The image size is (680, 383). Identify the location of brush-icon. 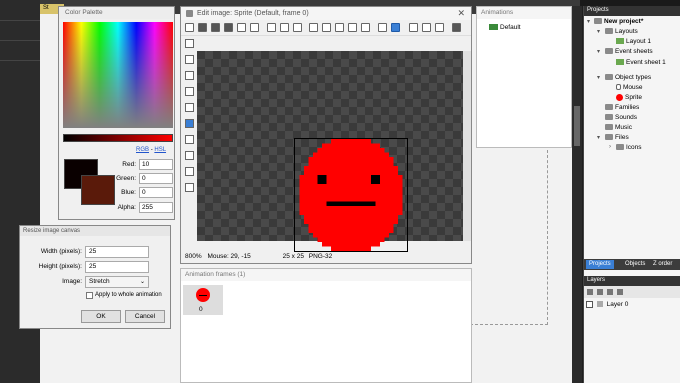
(189, 91).